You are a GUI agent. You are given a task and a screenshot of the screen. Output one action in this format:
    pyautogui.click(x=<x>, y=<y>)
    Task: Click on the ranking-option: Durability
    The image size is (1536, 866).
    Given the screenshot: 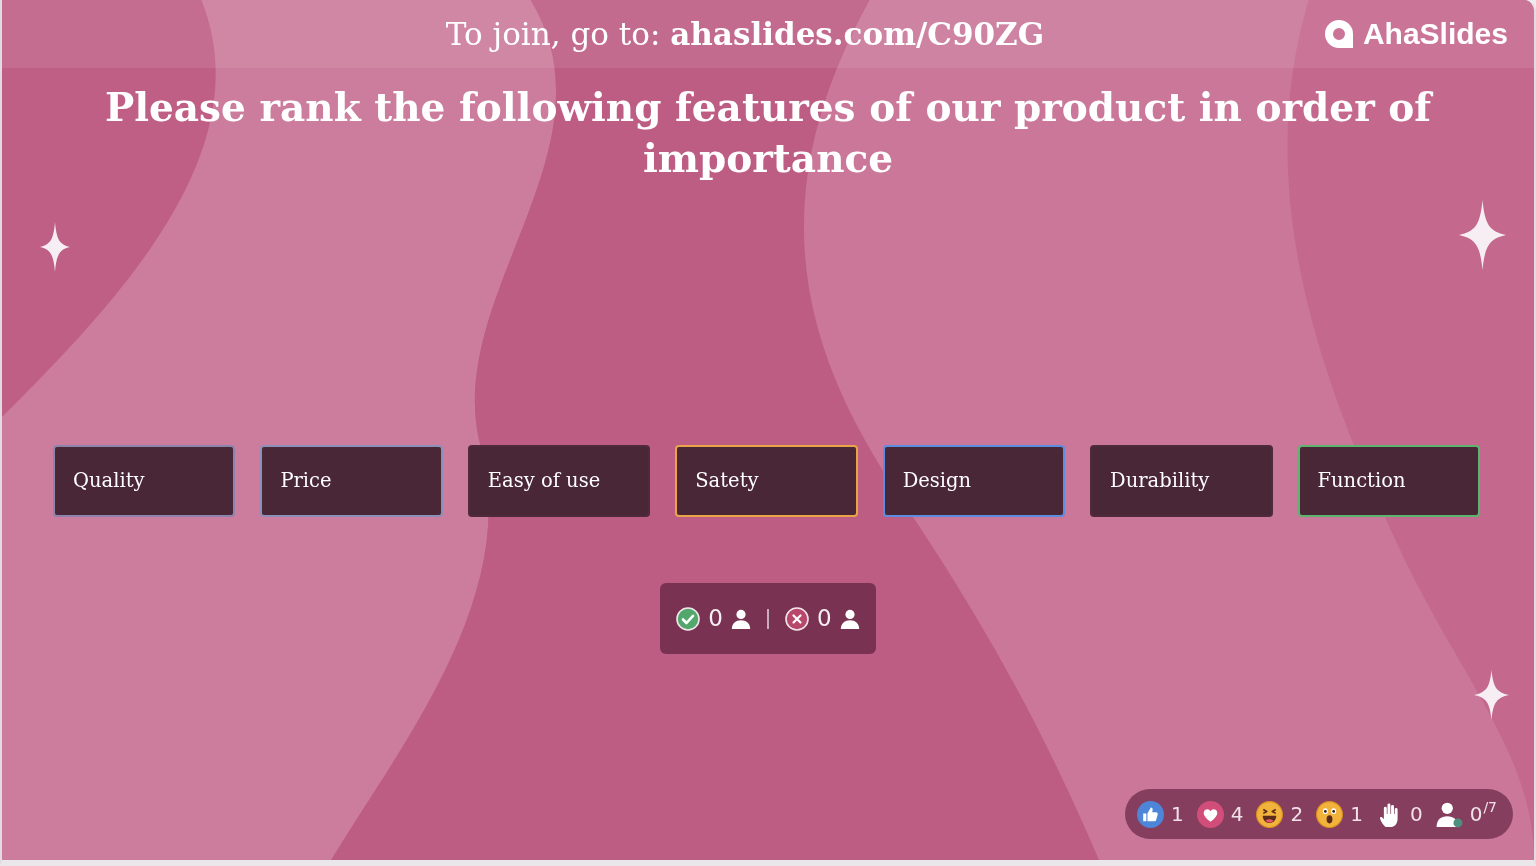 What is the action you would take?
    pyautogui.click(x=1181, y=481)
    